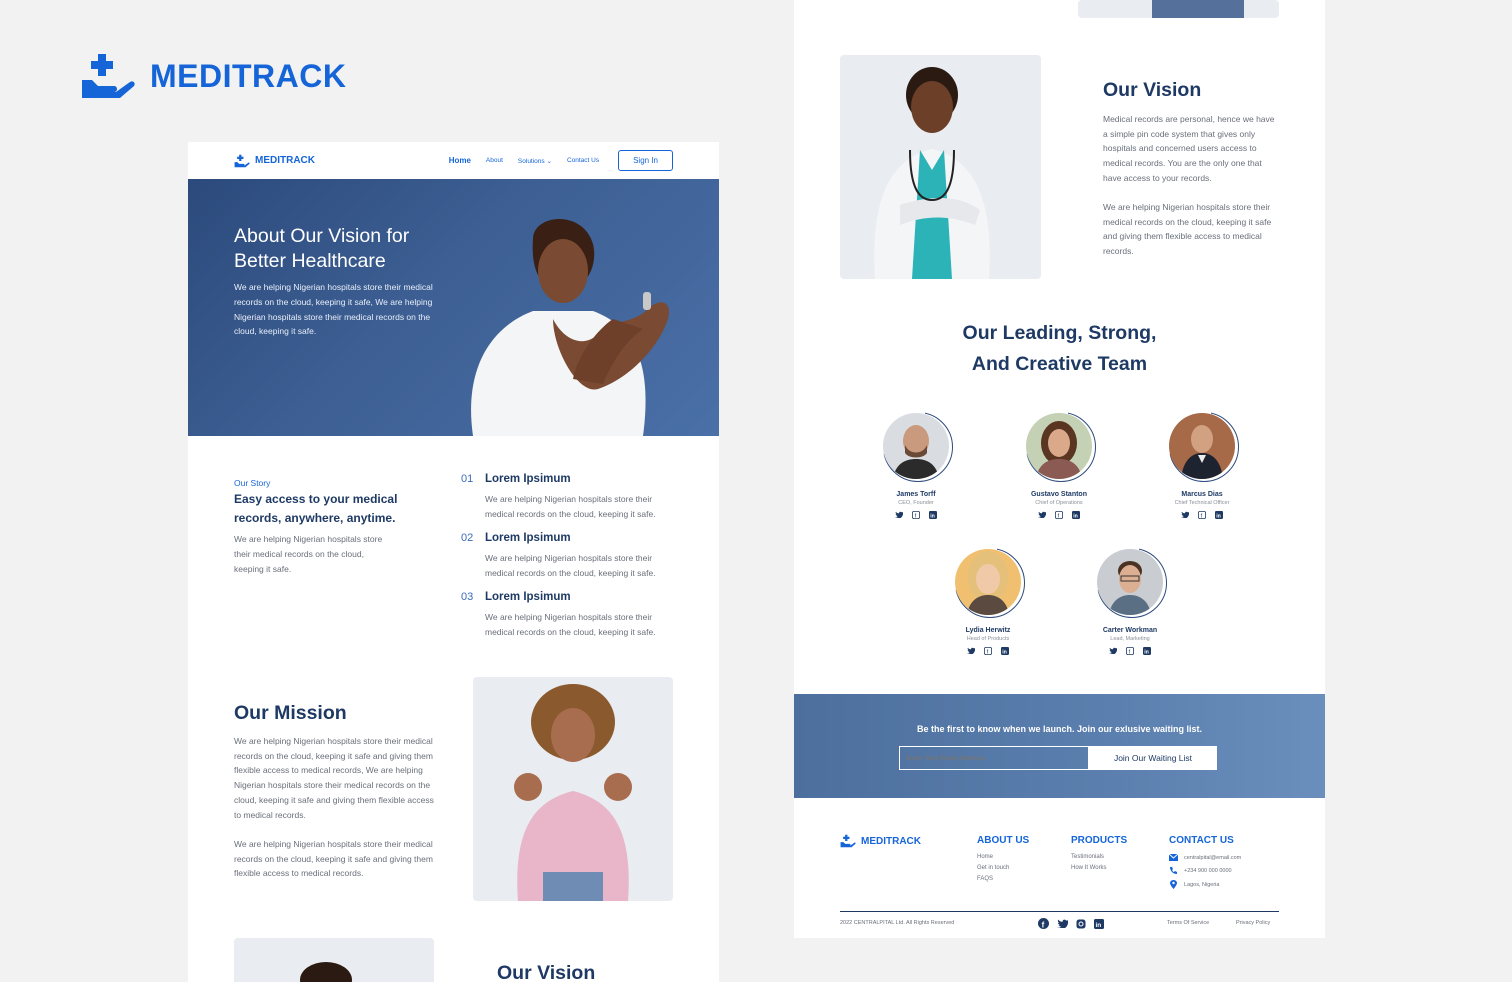 The height and width of the screenshot is (982, 1512). I want to click on member-role: CEO, Founder, so click(916, 503).